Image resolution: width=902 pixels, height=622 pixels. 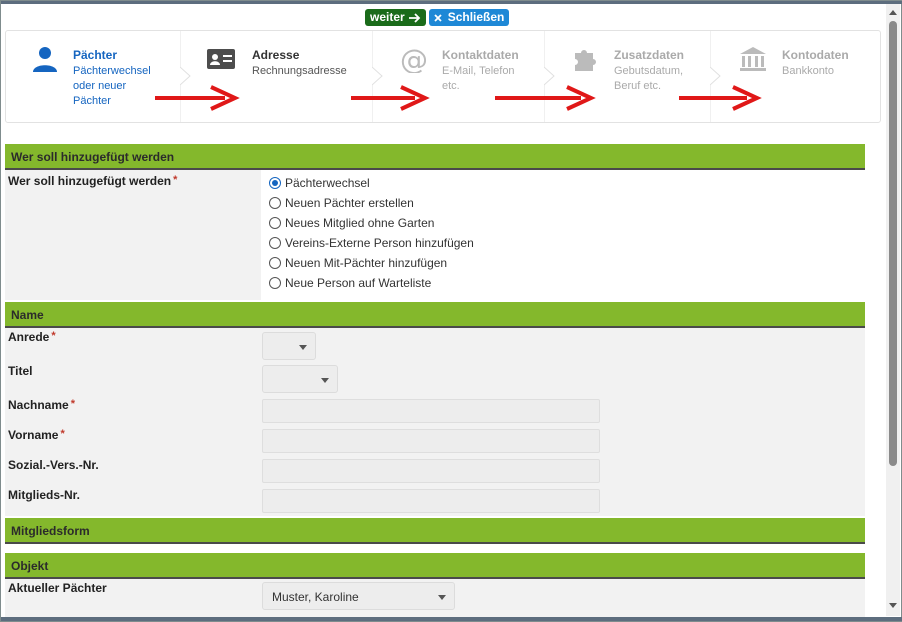 I want to click on anrede-select, so click(x=289, y=346).